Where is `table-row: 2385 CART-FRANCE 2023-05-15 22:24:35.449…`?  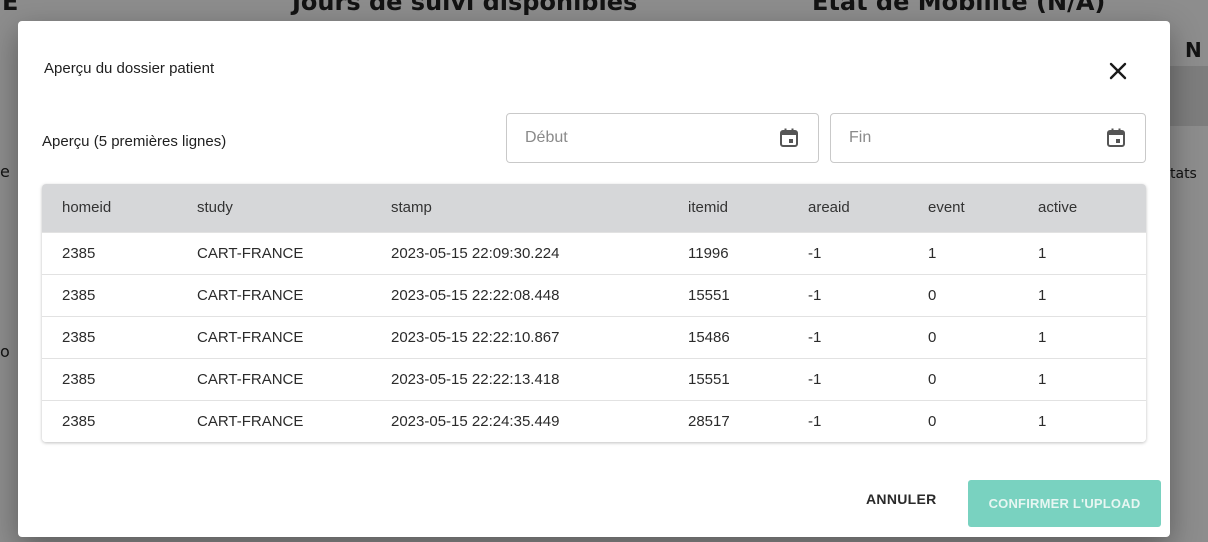 table-row: 2385 CART-FRANCE 2023-05-15 22:24:35.449… is located at coordinates (594, 421).